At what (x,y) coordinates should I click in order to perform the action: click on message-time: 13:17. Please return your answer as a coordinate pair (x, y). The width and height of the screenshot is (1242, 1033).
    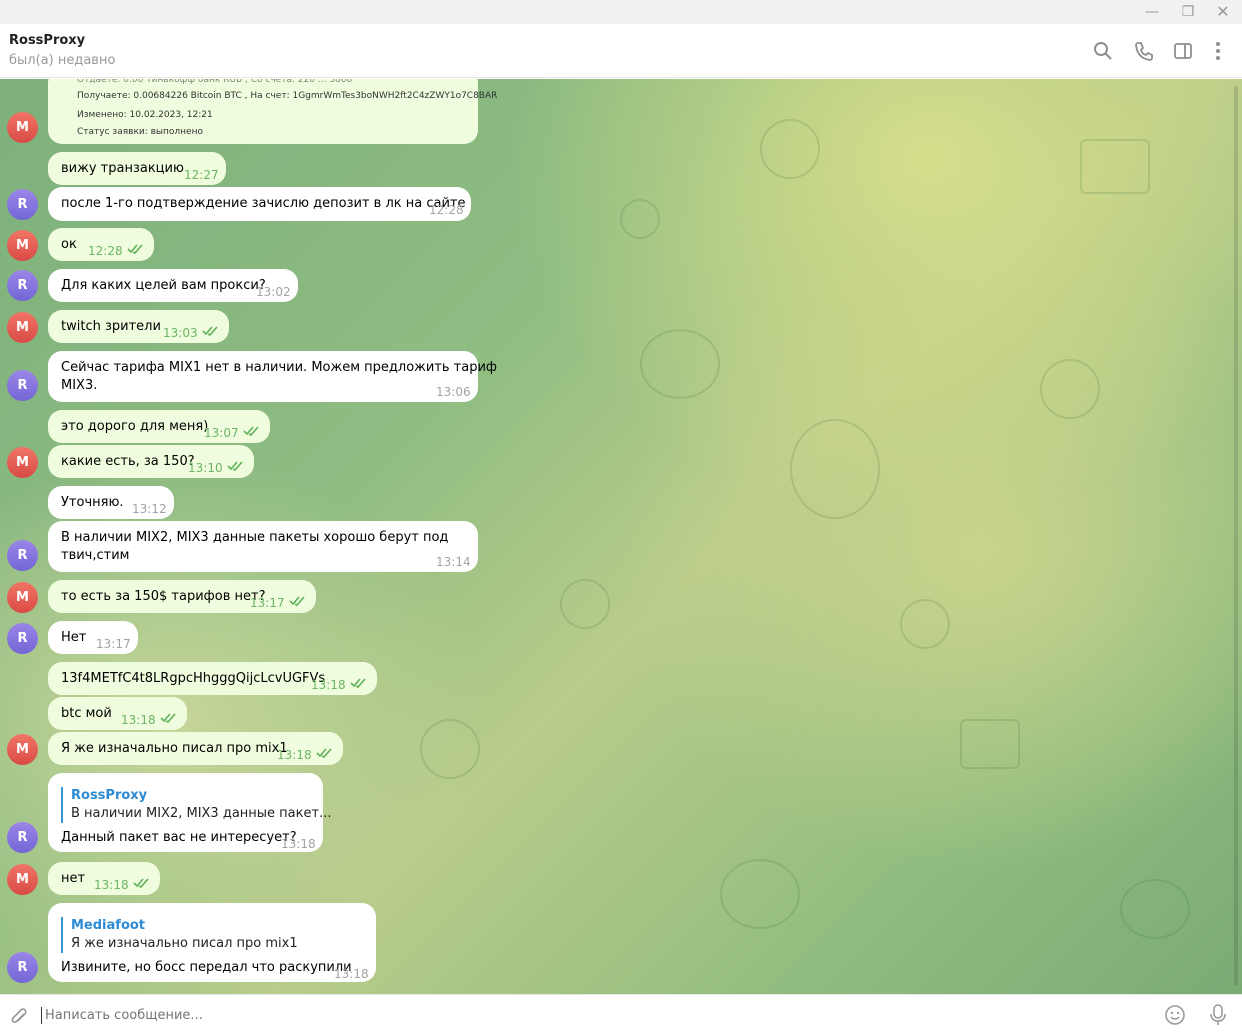
    Looking at the image, I should click on (113, 644).